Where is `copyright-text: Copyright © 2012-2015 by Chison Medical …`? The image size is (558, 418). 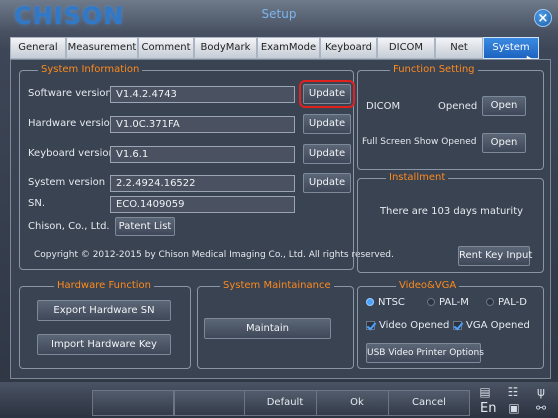 copyright-text: Copyright © 2012-2015 by Chison Medical … is located at coordinates (214, 255).